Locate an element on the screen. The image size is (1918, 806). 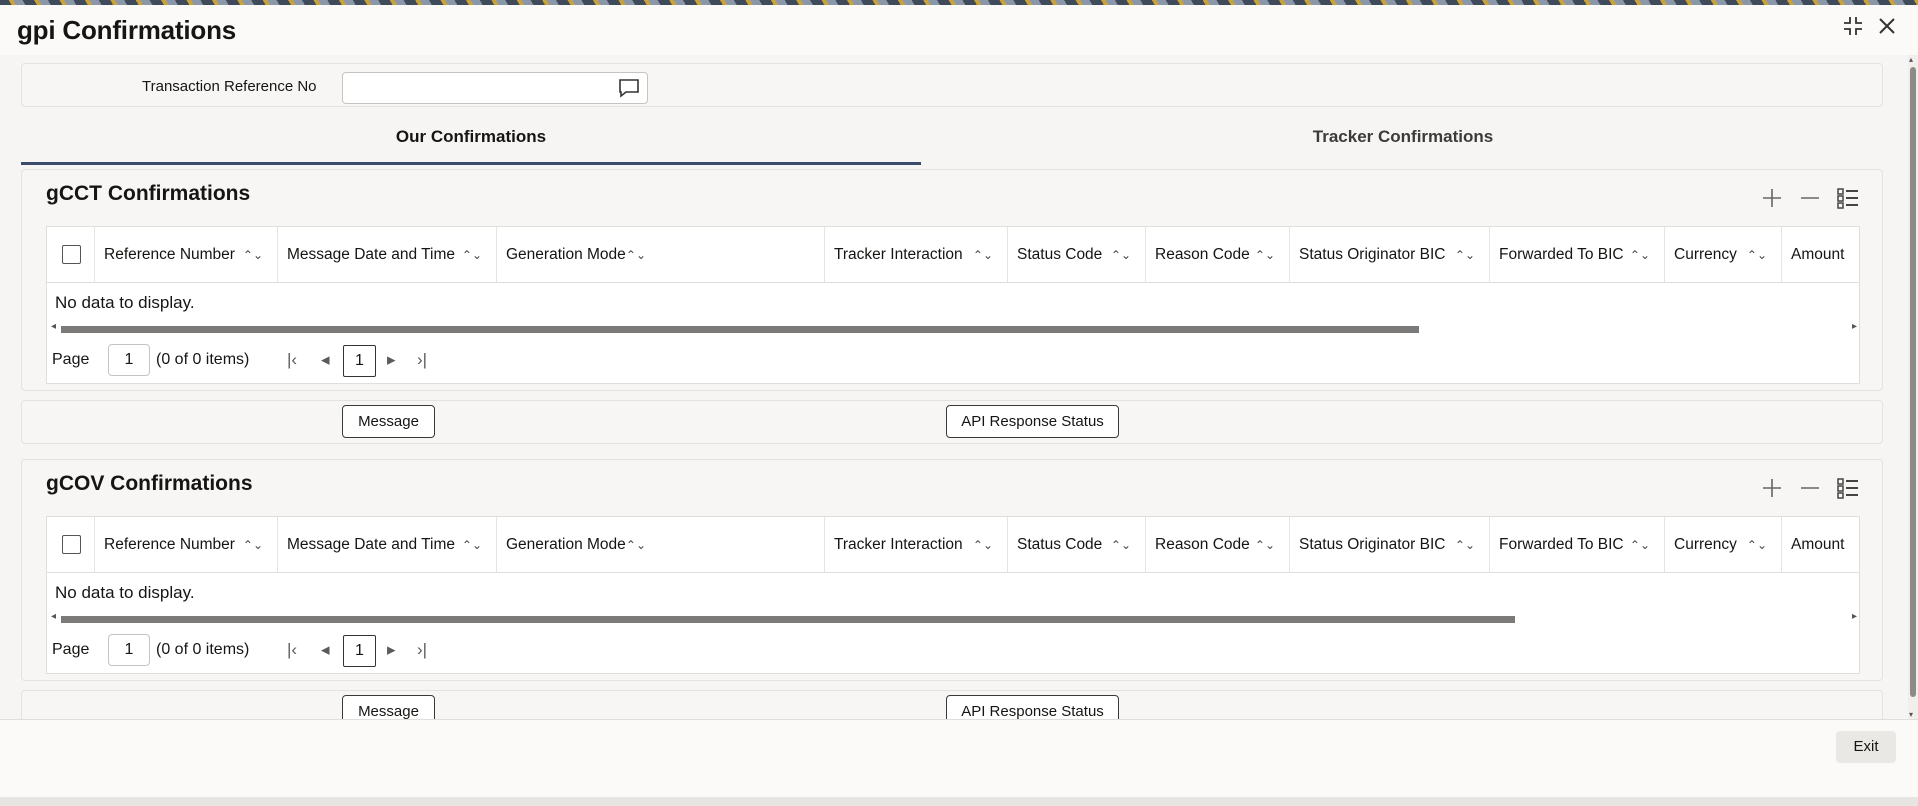
gcct-title: gCCT Confirmations is located at coordinates (148, 193).